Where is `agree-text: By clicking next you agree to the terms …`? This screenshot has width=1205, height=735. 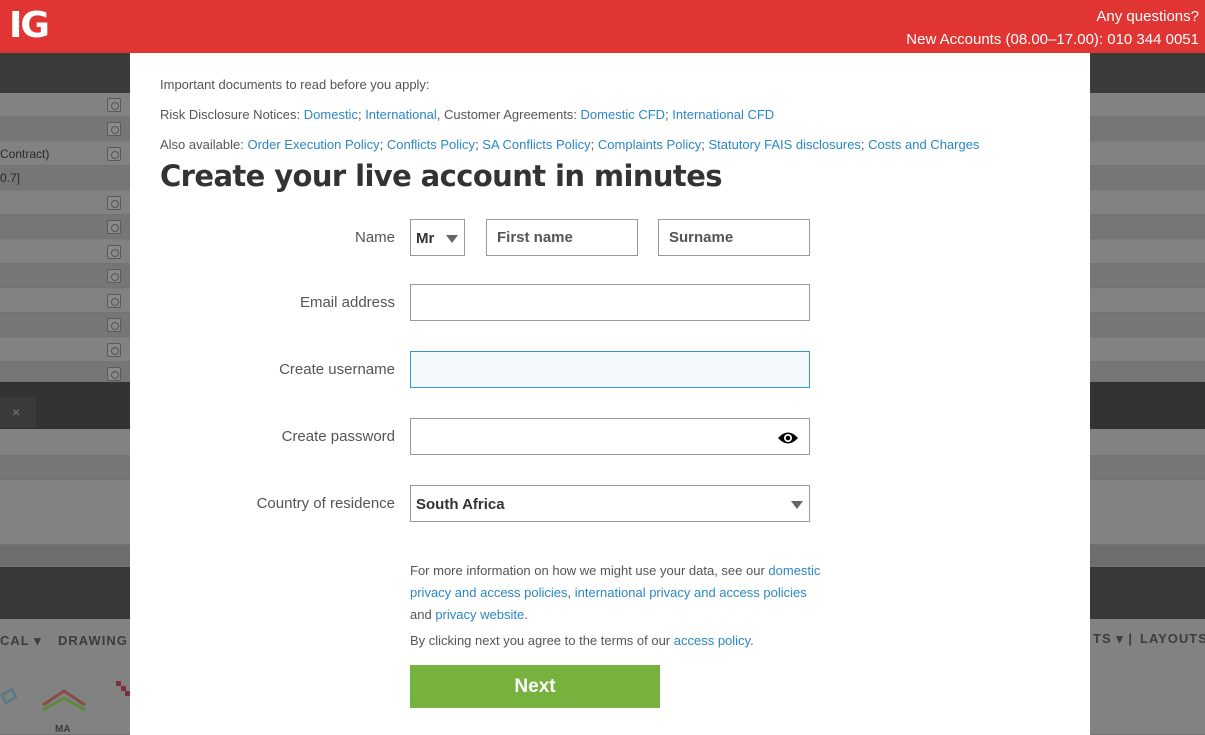
agree-text: By clicking next you agree to the terms … is located at coordinates (542, 640).